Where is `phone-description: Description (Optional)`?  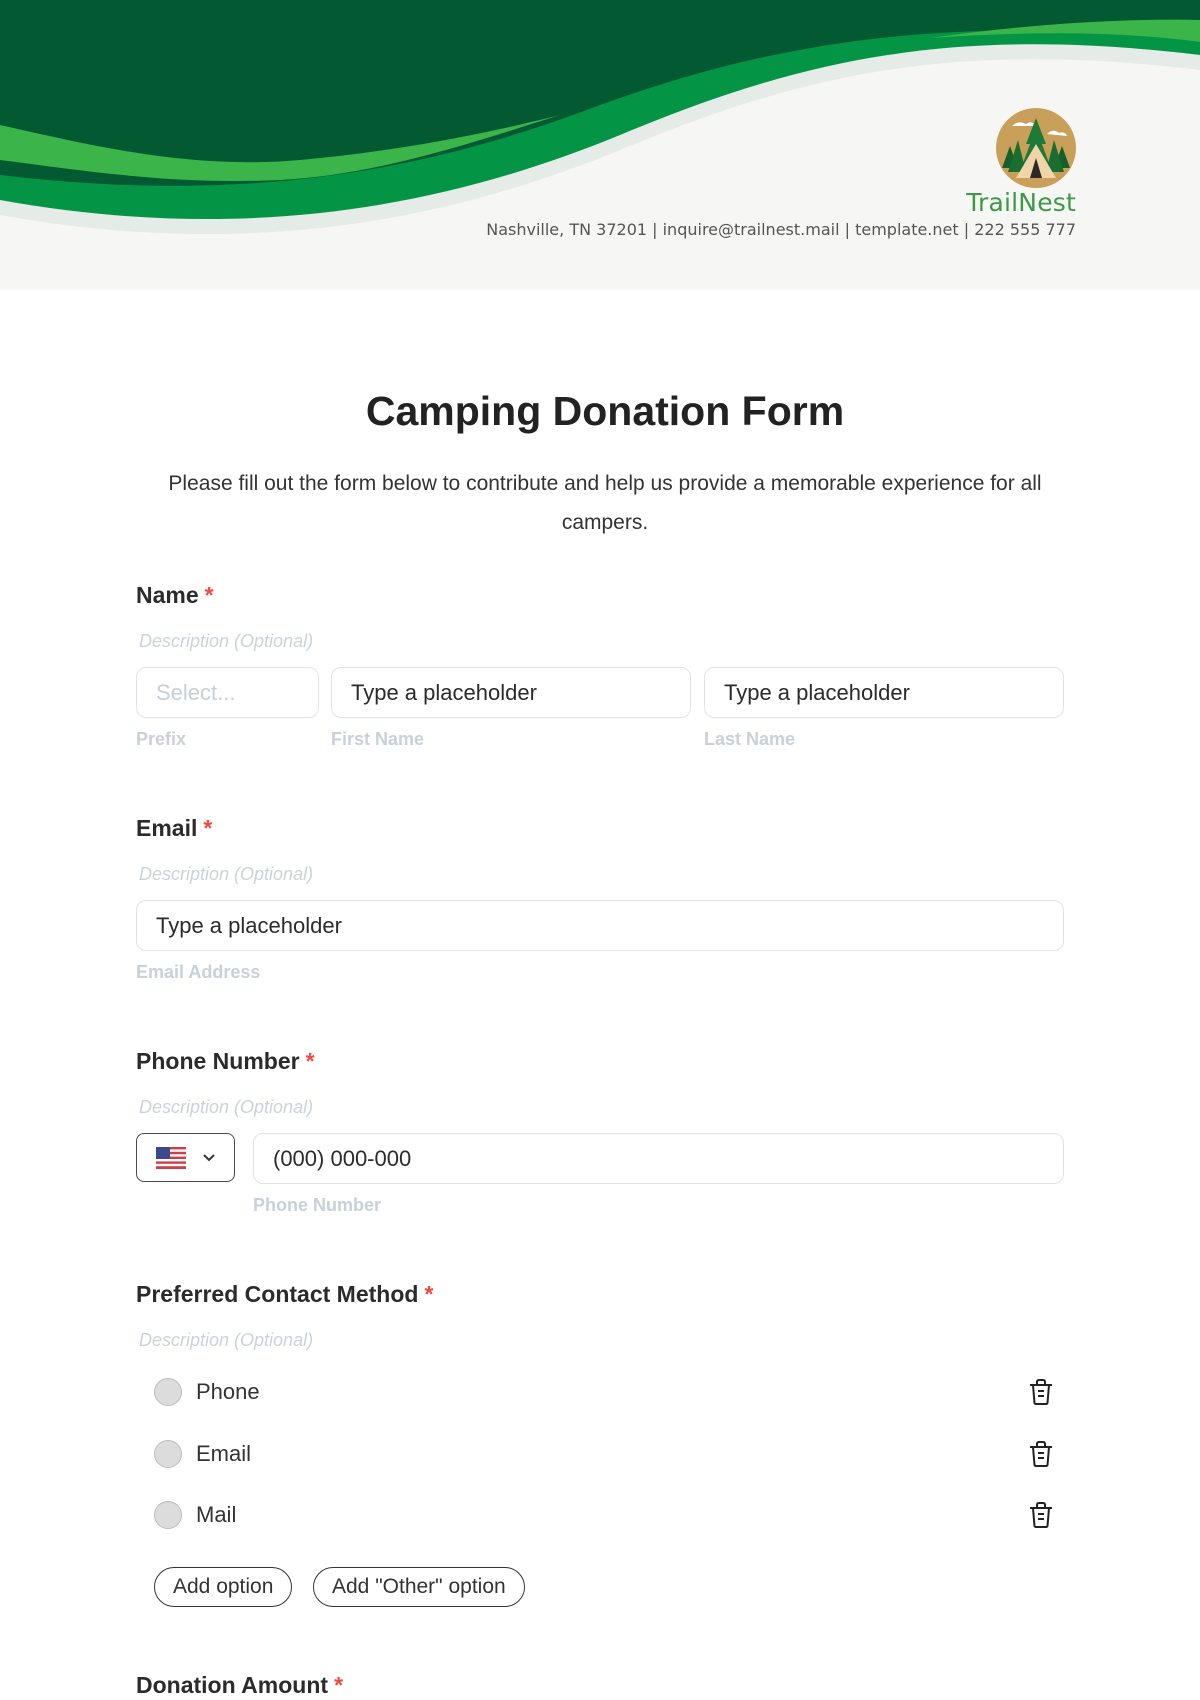 phone-description: Description (Optional) is located at coordinates (226, 1107).